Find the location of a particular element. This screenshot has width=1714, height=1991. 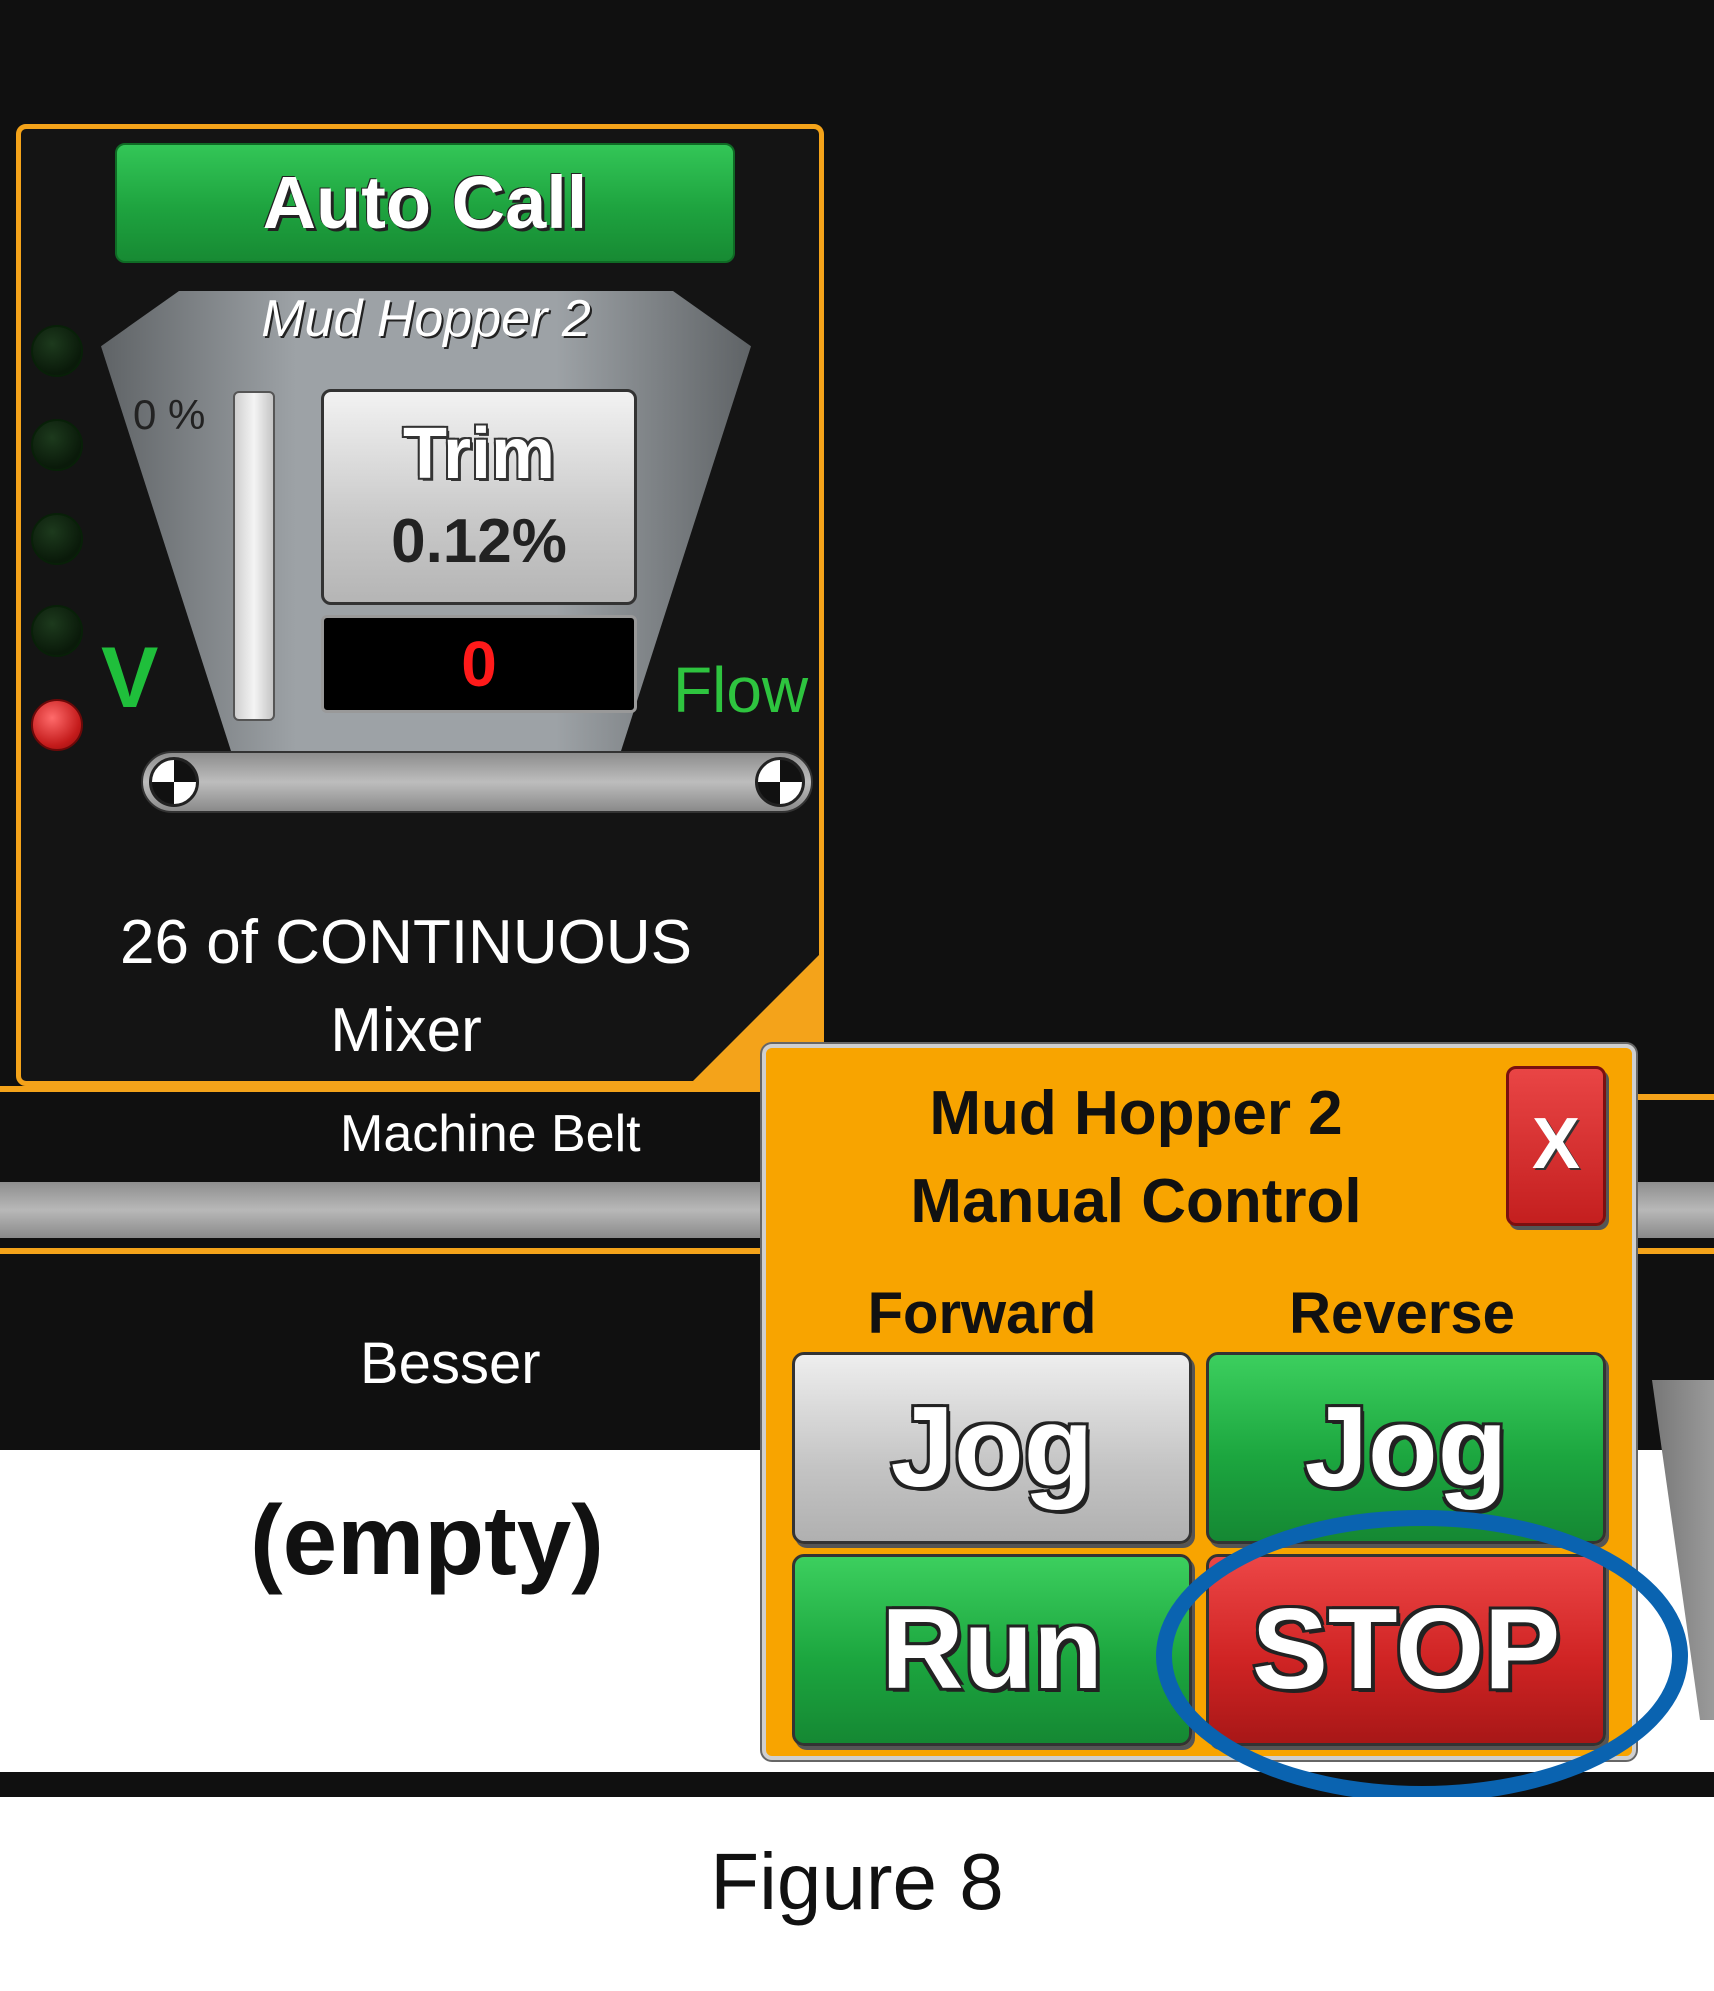

trim-label: Trim is located at coordinates (479, 454).